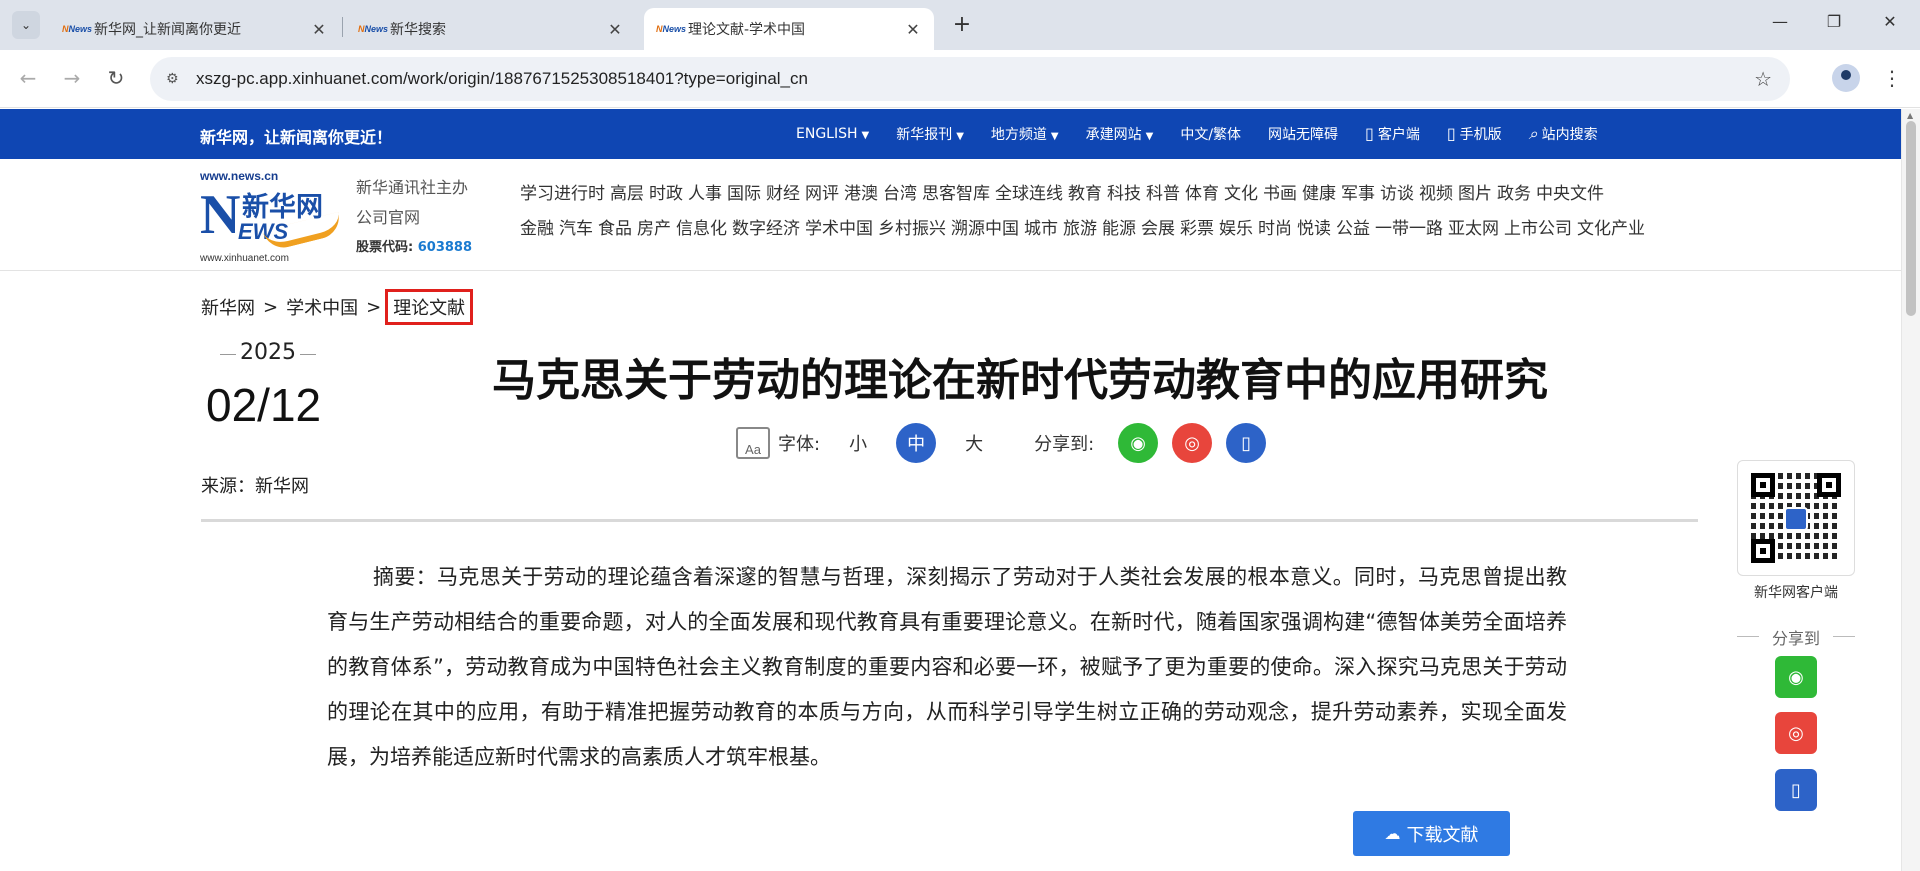 Image resolution: width=1920 pixels, height=871 pixels. What do you see at coordinates (1474, 134) in the screenshot?
I see `topnav-mobile: ▯ 手机版` at bounding box center [1474, 134].